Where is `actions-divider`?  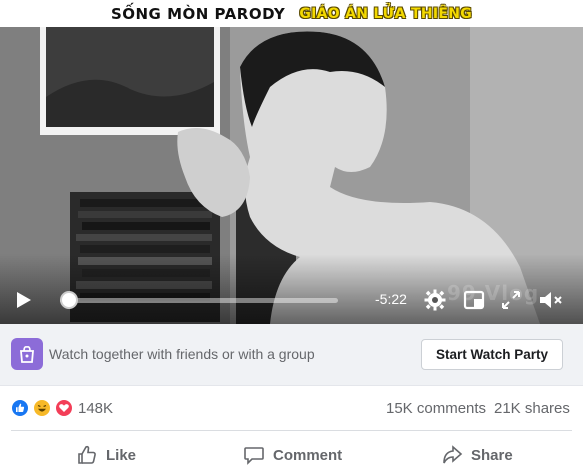
actions-divider is located at coordinates (291, 430).